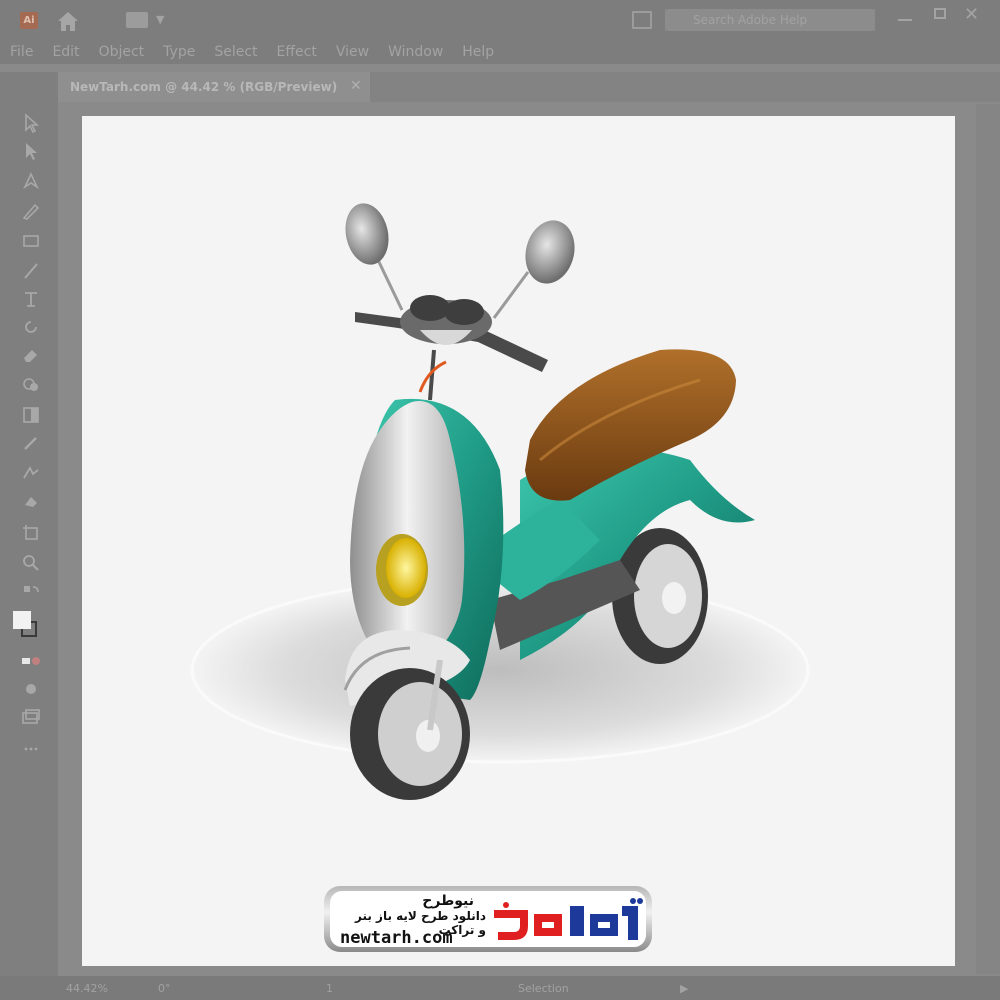 This screenshot has width=1000, height=1000. Describe the element at coordinates (31, 299) in the screenshot. I see `type-tool-icon` at that location.